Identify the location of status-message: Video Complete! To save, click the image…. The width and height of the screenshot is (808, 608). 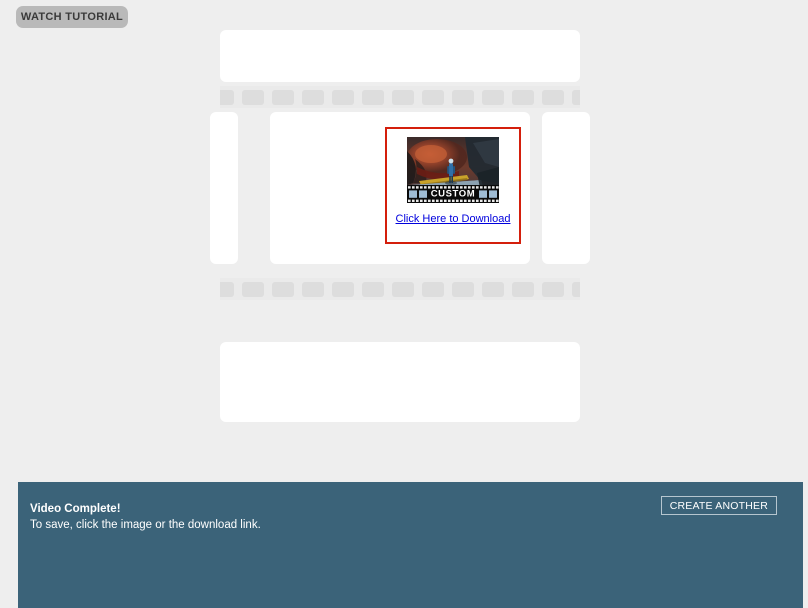
(145, 517).